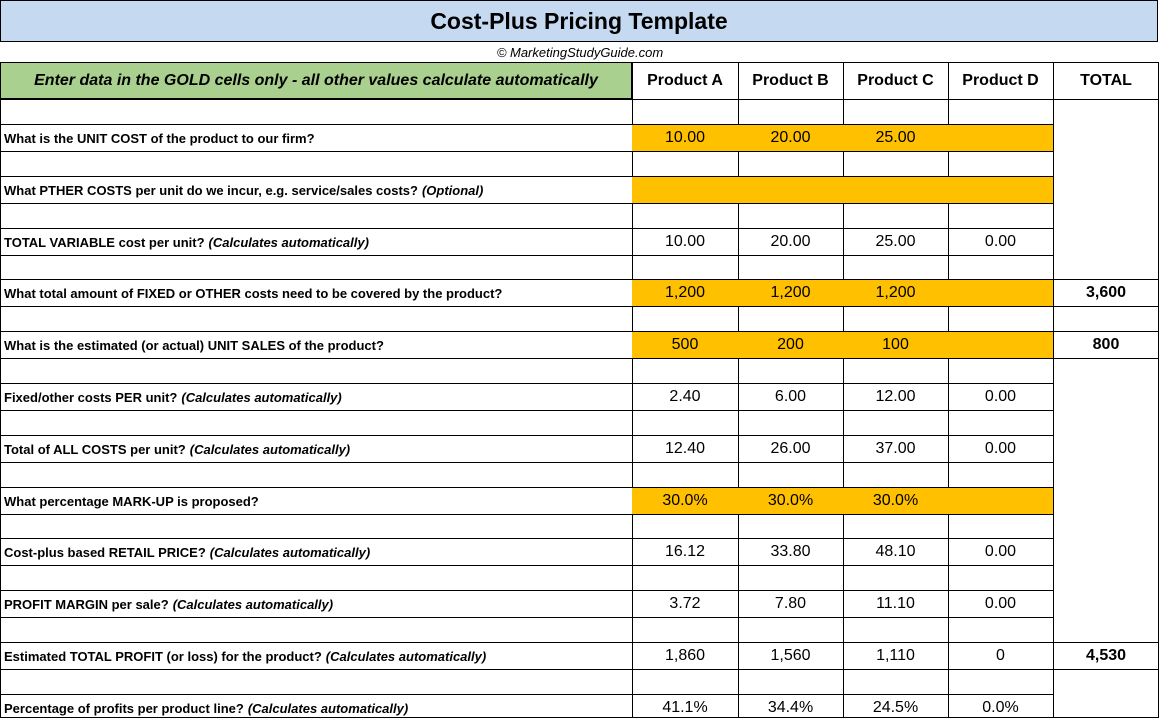  I want to click on value-cell-product-a: 3.72, so click(685, 603).